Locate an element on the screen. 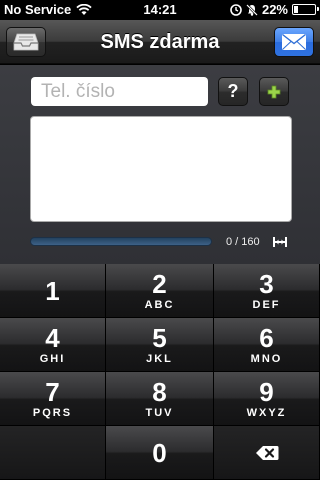 This screenshot has height=480, width=320. add-contact-button is located at coordinates (274, 91).